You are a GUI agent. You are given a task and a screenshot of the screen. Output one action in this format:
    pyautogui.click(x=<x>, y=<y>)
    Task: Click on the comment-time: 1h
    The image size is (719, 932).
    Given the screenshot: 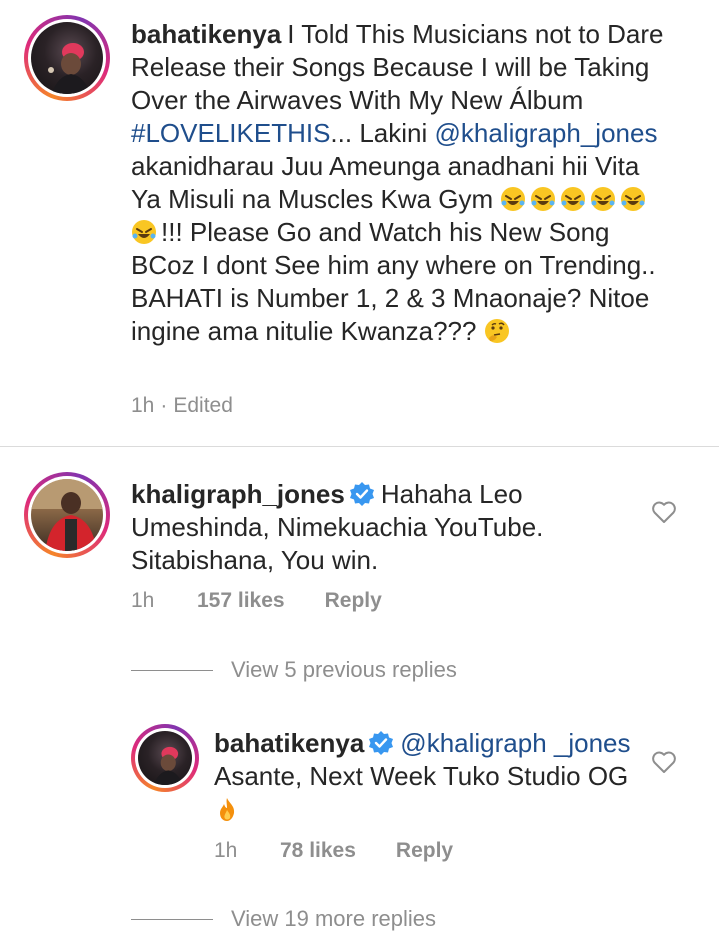 What is the action you would take?
    pyautogui.click(x=143, y=600)
    